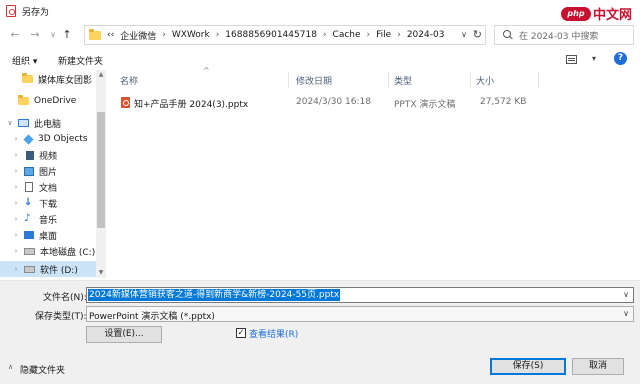 The height and width of the screenshot is (384, 640). Describe the element at coordinates (59, 270) in the screenshot. I see `nav-item-label: 软件 (D:)` at that location.